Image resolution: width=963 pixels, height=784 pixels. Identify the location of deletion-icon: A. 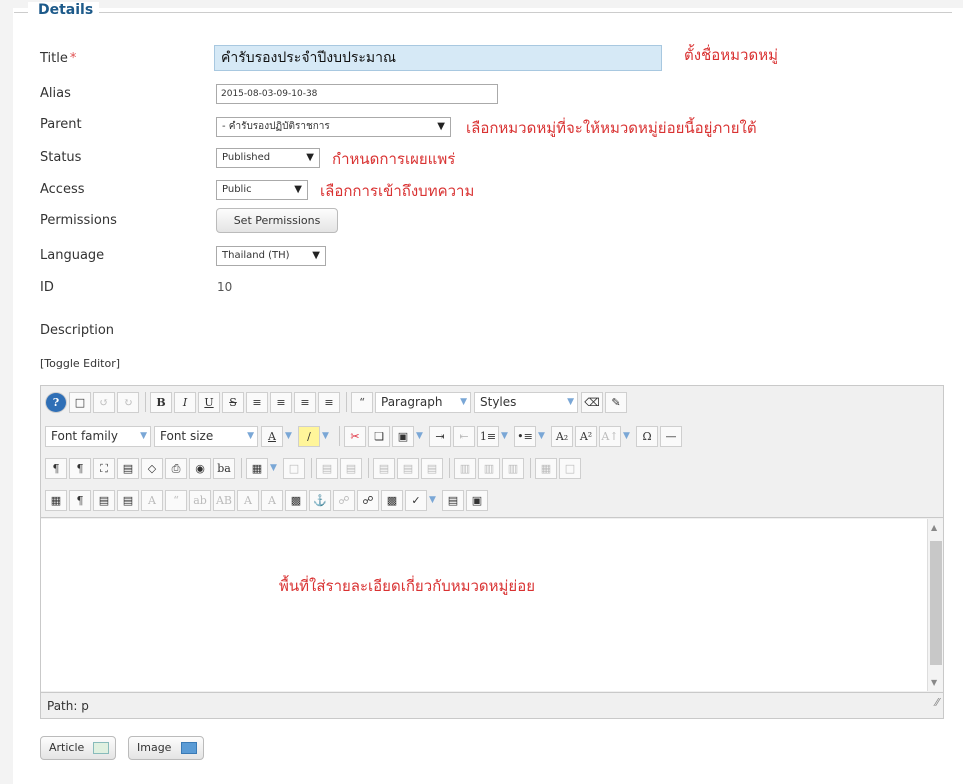
(248, 500).